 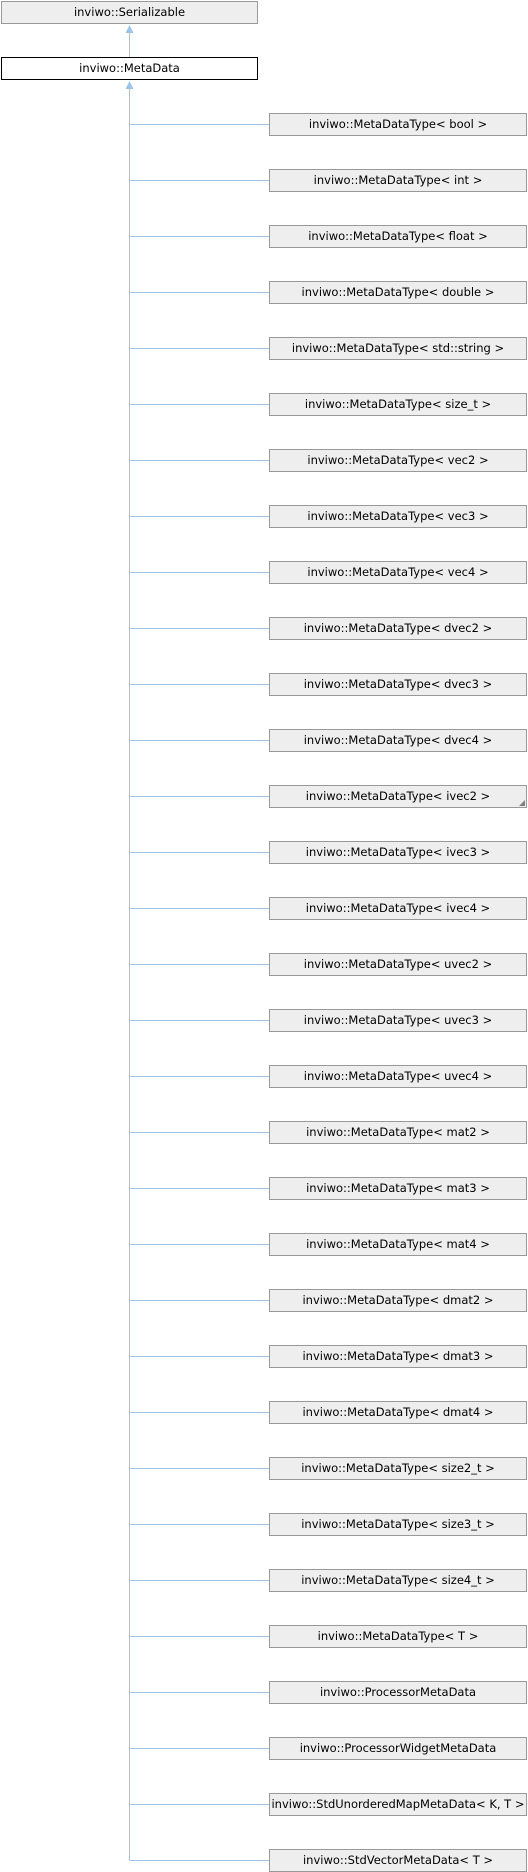 I want to click on derived-class-node: inviwo::MetaDataType< mat2 >, so click(x=398, y=1132).